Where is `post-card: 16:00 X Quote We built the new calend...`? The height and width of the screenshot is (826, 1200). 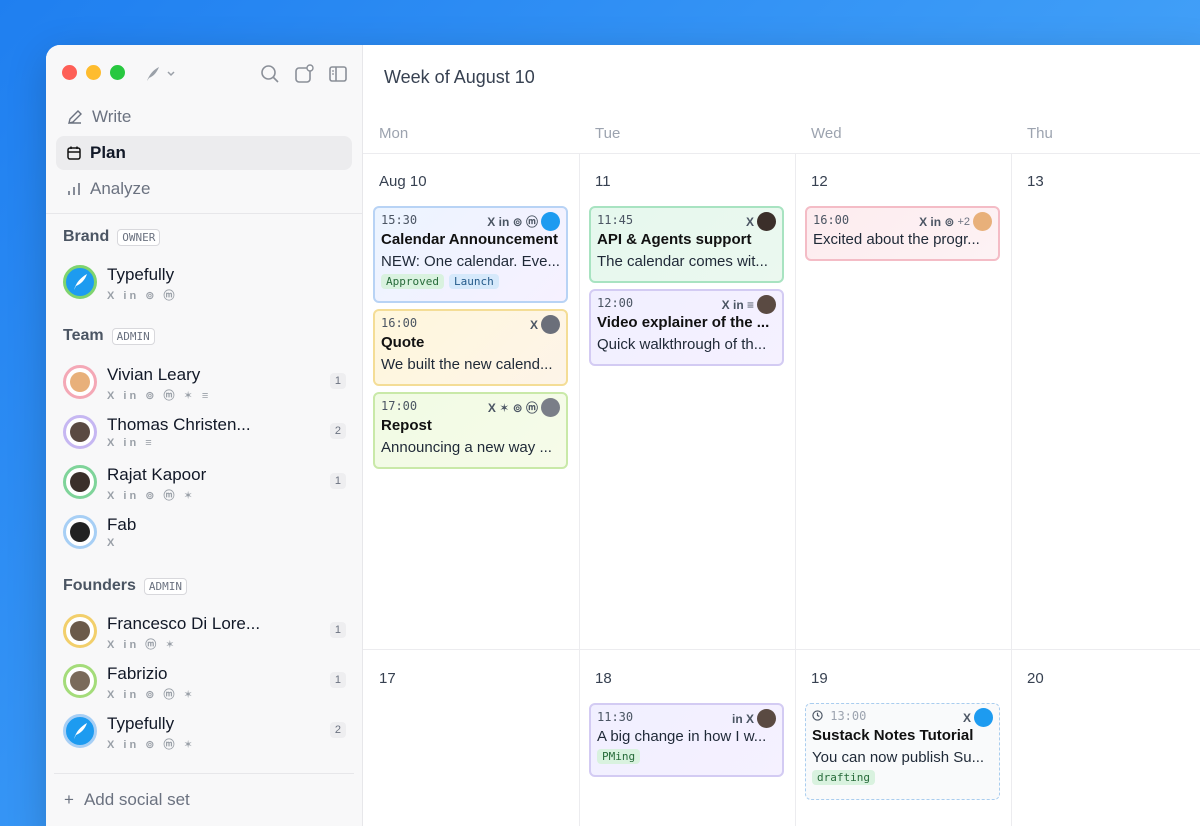
post-card: 16:00 X Quote We built the new calend... is located at coordinates (470, 347).